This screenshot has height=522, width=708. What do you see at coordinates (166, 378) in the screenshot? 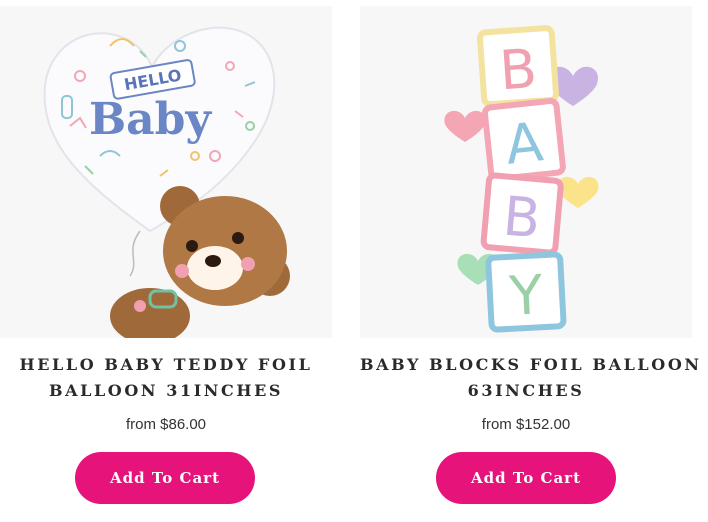
I see `product-title-hello-baby: HELLO BABY TEDDY FOIL BALLOON 31INCHES` at bounding box center [166, 378].